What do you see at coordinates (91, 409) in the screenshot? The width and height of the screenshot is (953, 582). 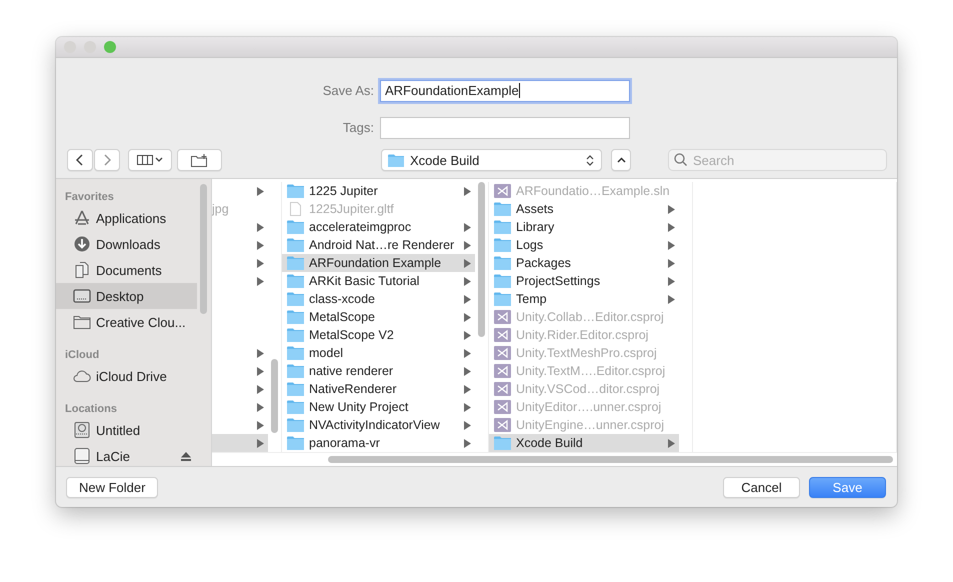 I see `sidebar-heading: Locations` at bounding box center [91, 409].